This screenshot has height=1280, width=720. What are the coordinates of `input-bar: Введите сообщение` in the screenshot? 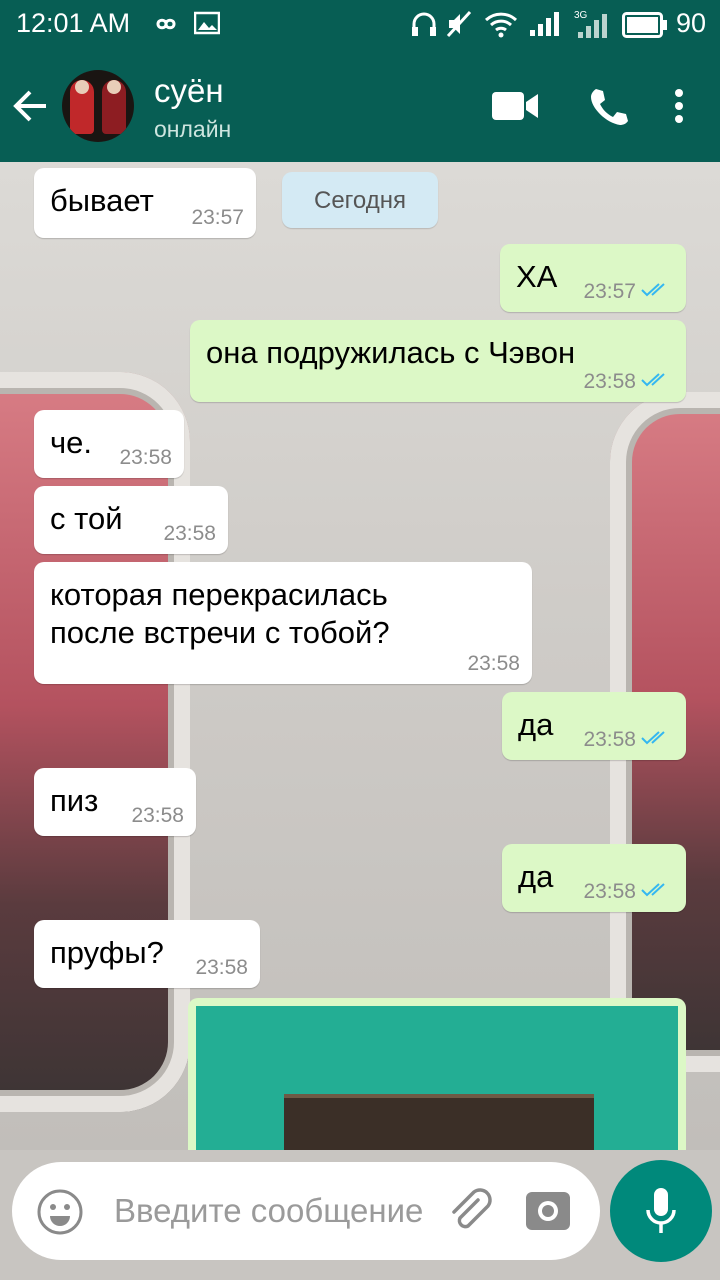 It's located at (360, 1215).